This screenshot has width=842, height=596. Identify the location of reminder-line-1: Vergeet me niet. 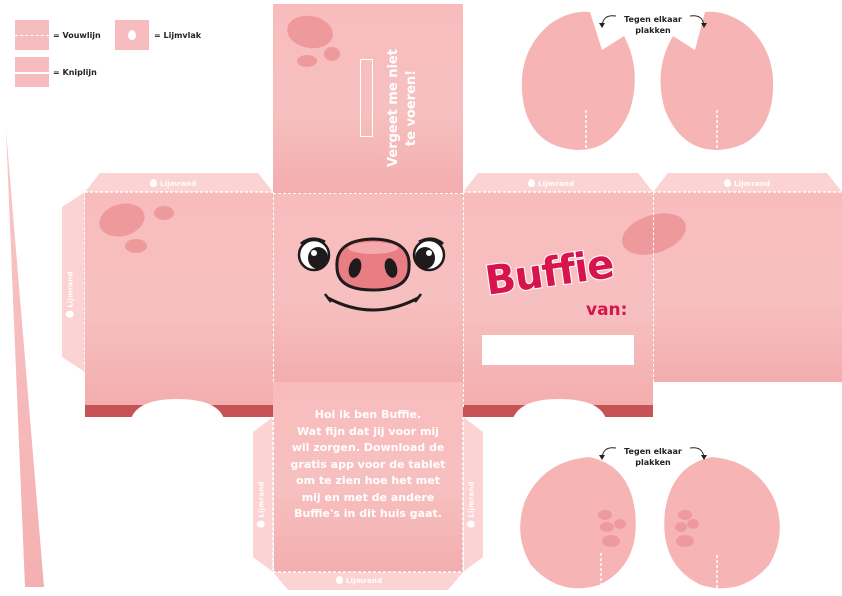
(393, 108).